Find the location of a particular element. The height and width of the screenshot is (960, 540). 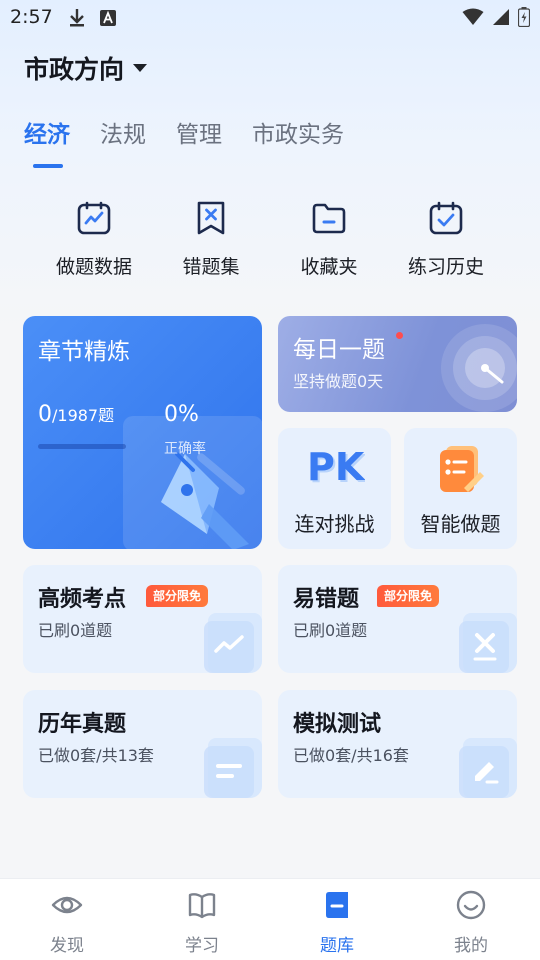

quick-actions: 做题数据 错题集 收藏夹 练习历史 is located at coordinates (270, 245).